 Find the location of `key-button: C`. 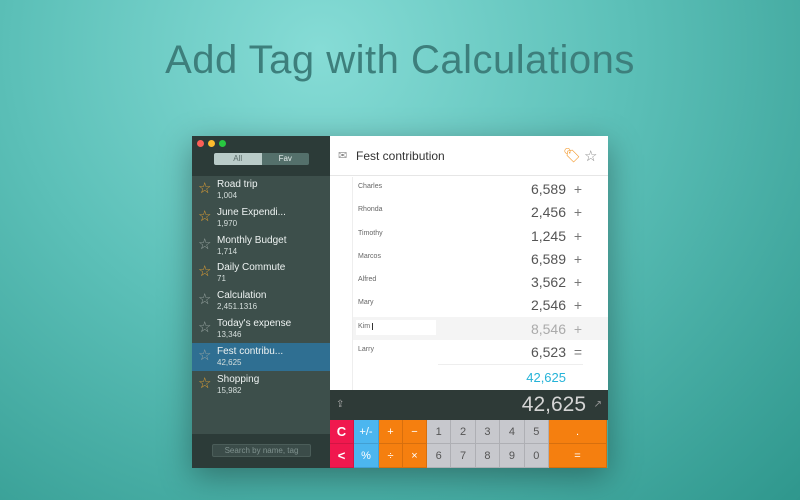

key-button: C is located at coordinates (342, 432).